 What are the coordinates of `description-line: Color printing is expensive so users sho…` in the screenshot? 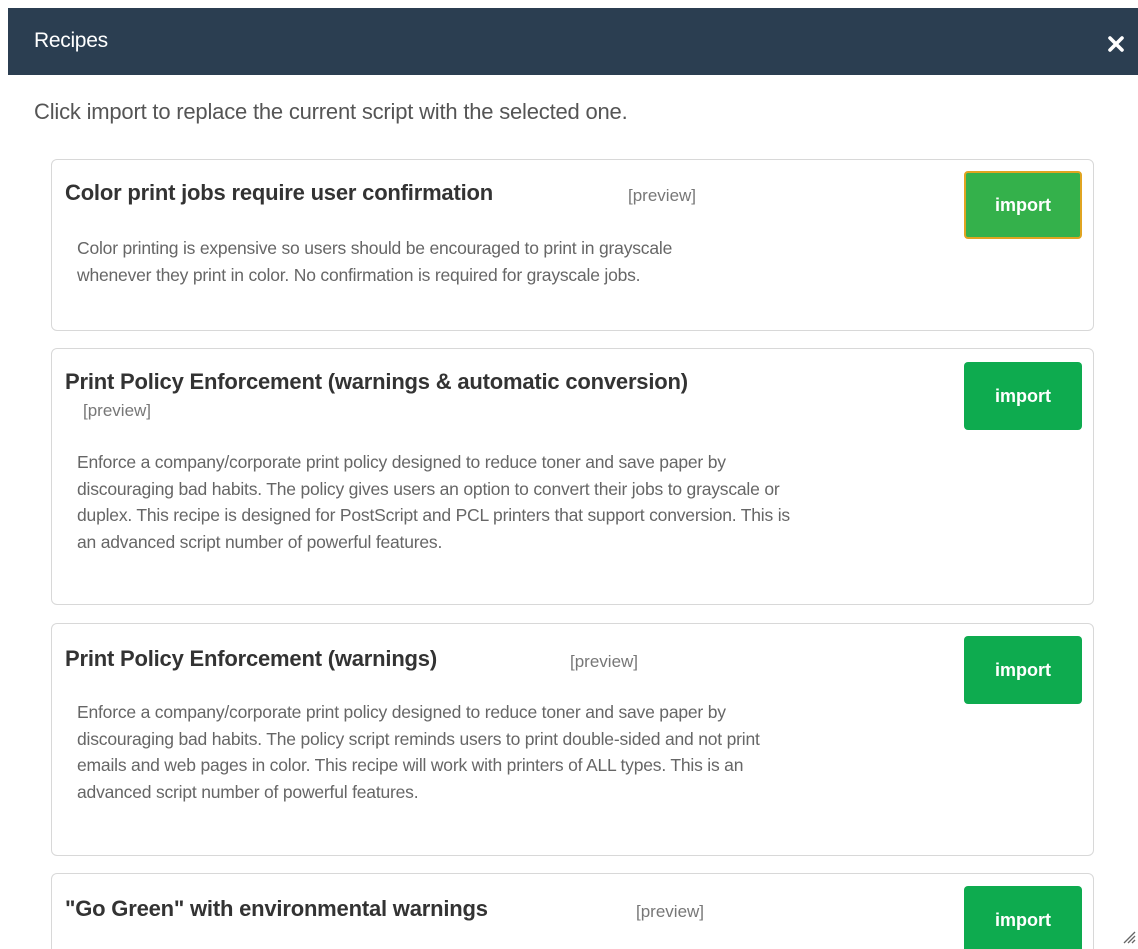 It's located at (375, 248).